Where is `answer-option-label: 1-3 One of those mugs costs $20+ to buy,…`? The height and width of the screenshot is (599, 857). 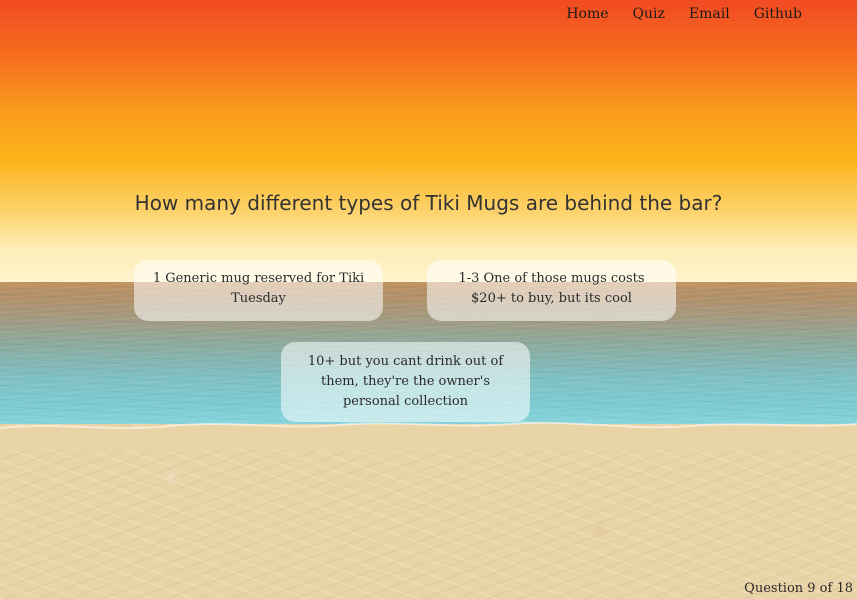
answer-option-label: 1-3 One of those mugs costs $20+ to buy,… is located at coordinates (551, 288).